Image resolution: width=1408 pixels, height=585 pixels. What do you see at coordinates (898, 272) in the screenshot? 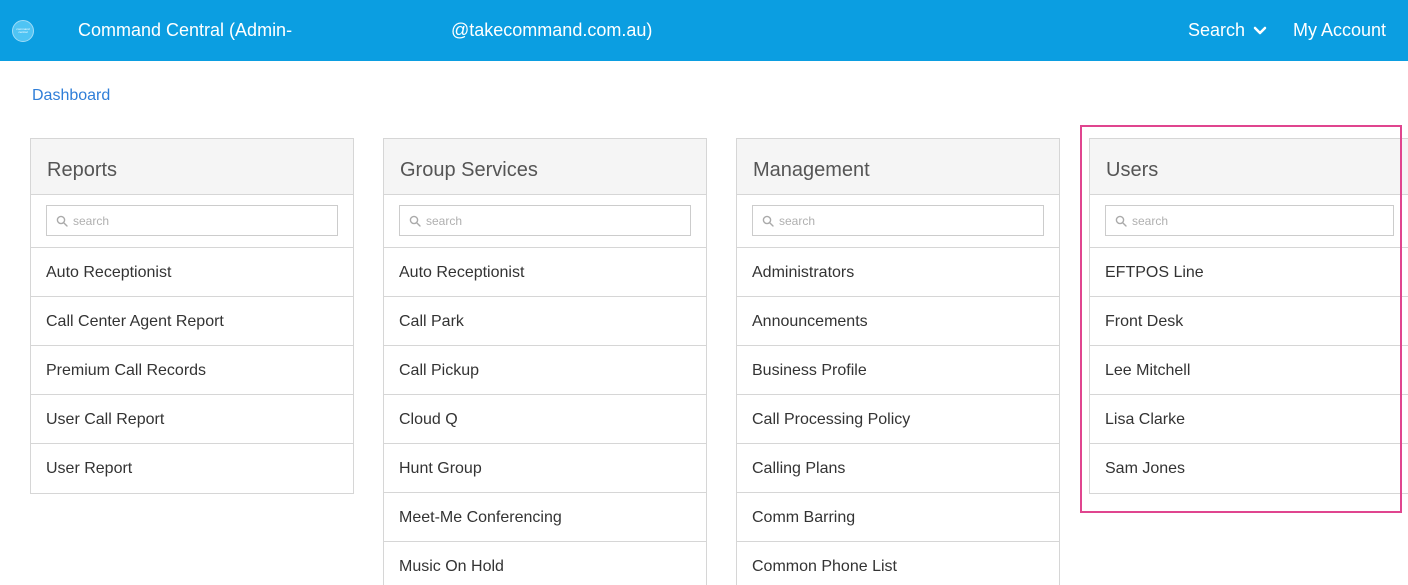
I see `management-item-administrators: Administrators` at bounding box center [898, 272].